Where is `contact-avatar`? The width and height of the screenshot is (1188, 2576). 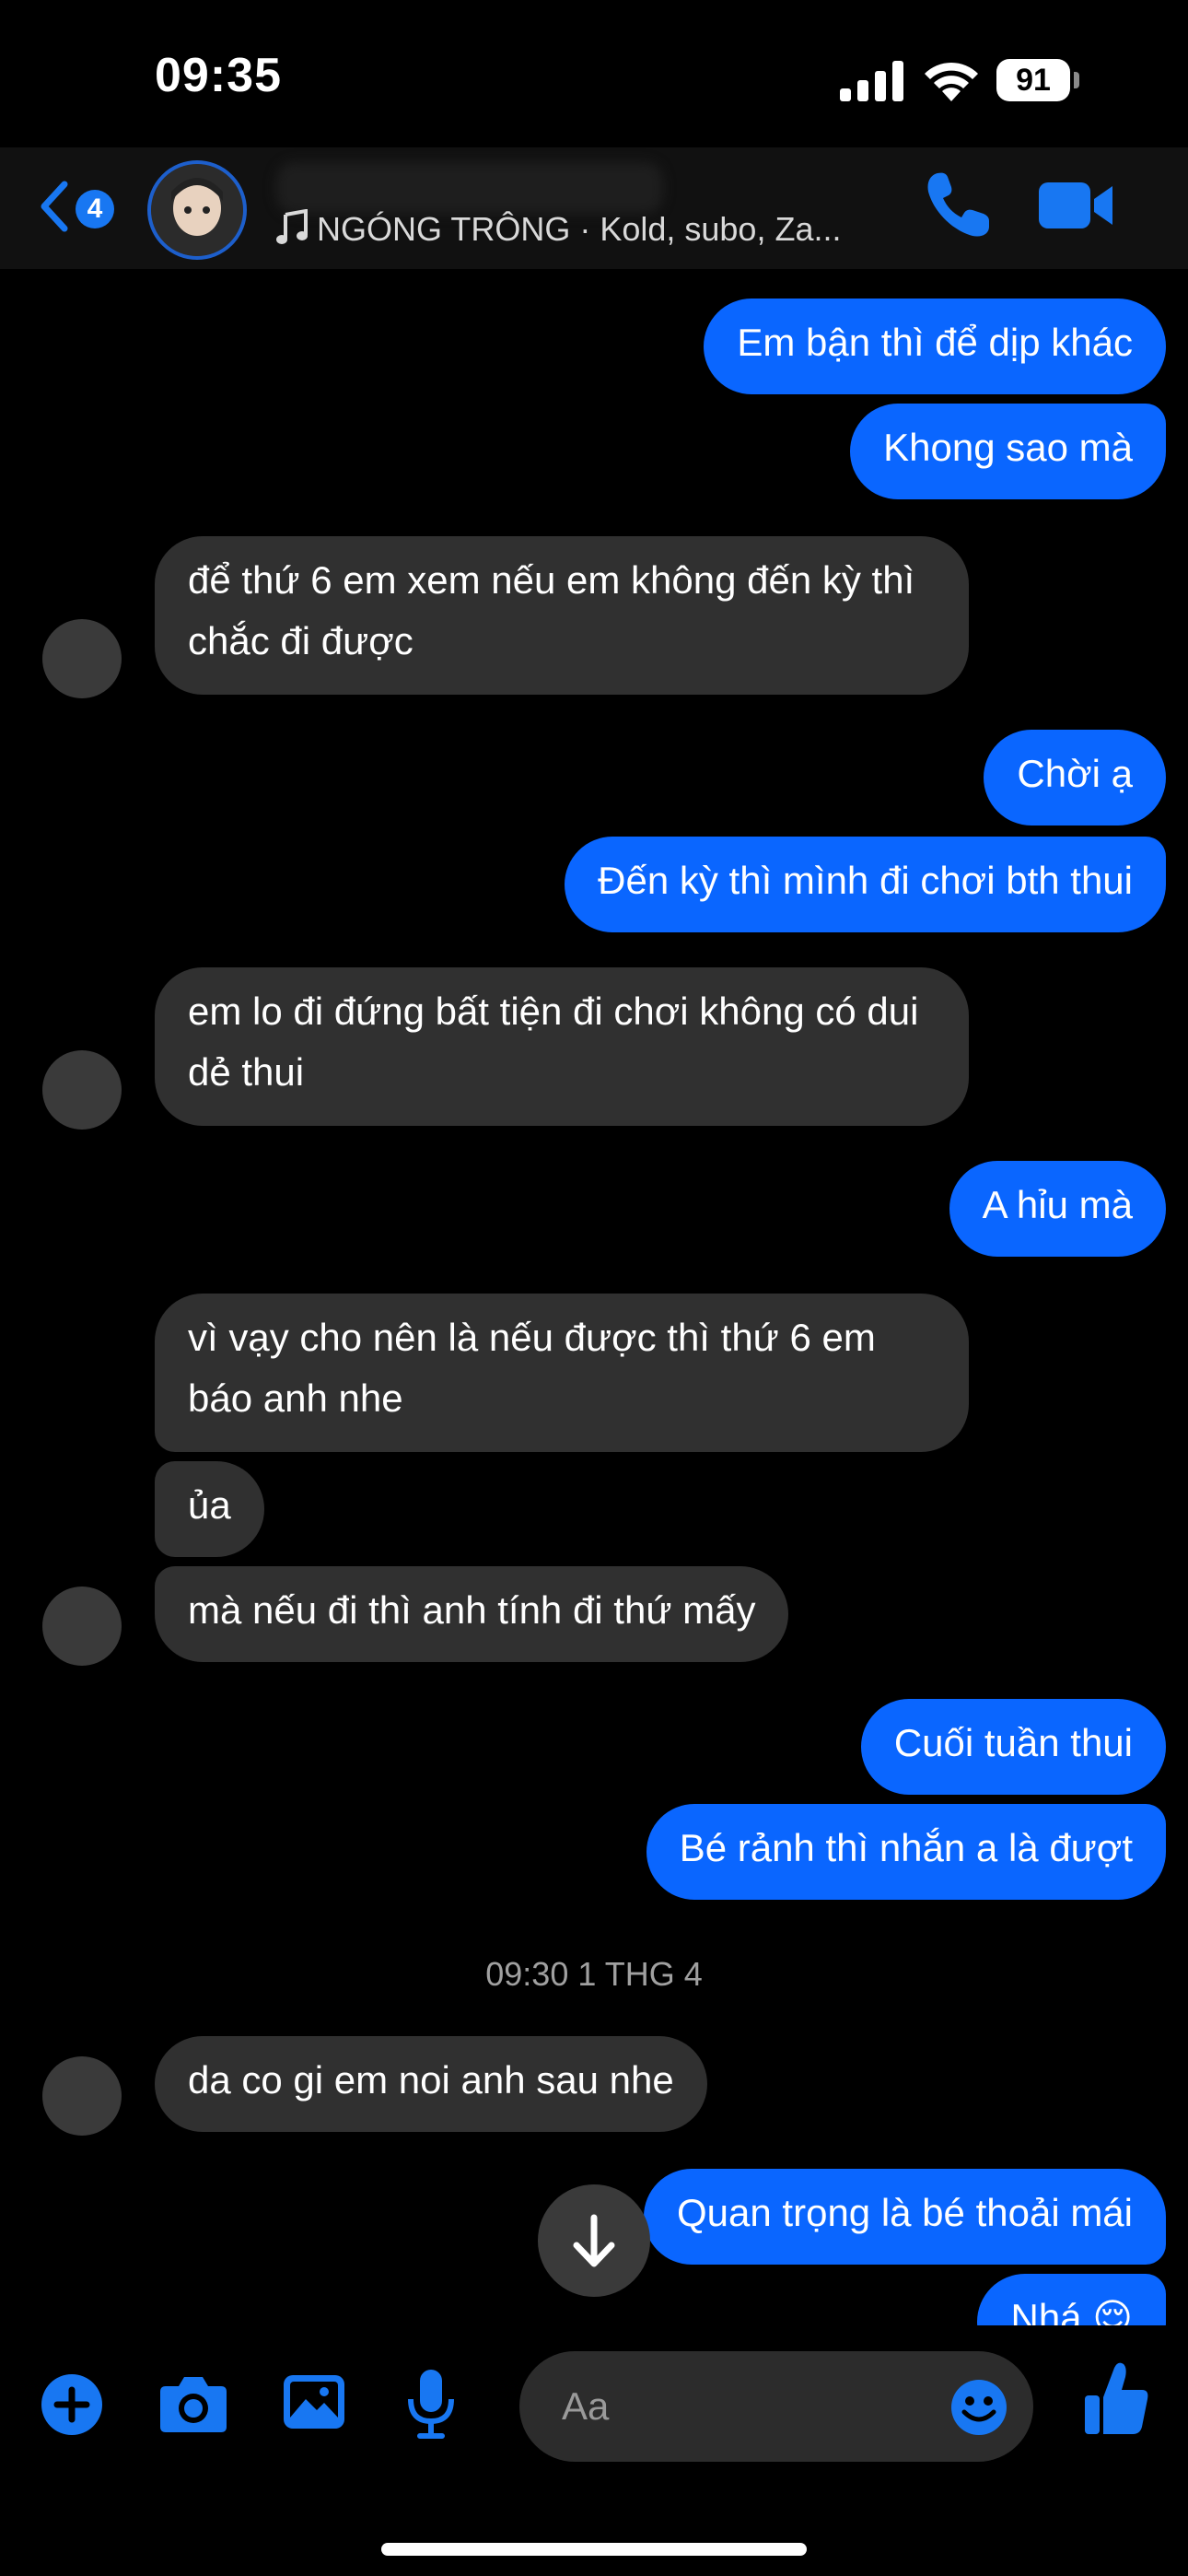 contact-avatar is located at coordinates (197, 210).